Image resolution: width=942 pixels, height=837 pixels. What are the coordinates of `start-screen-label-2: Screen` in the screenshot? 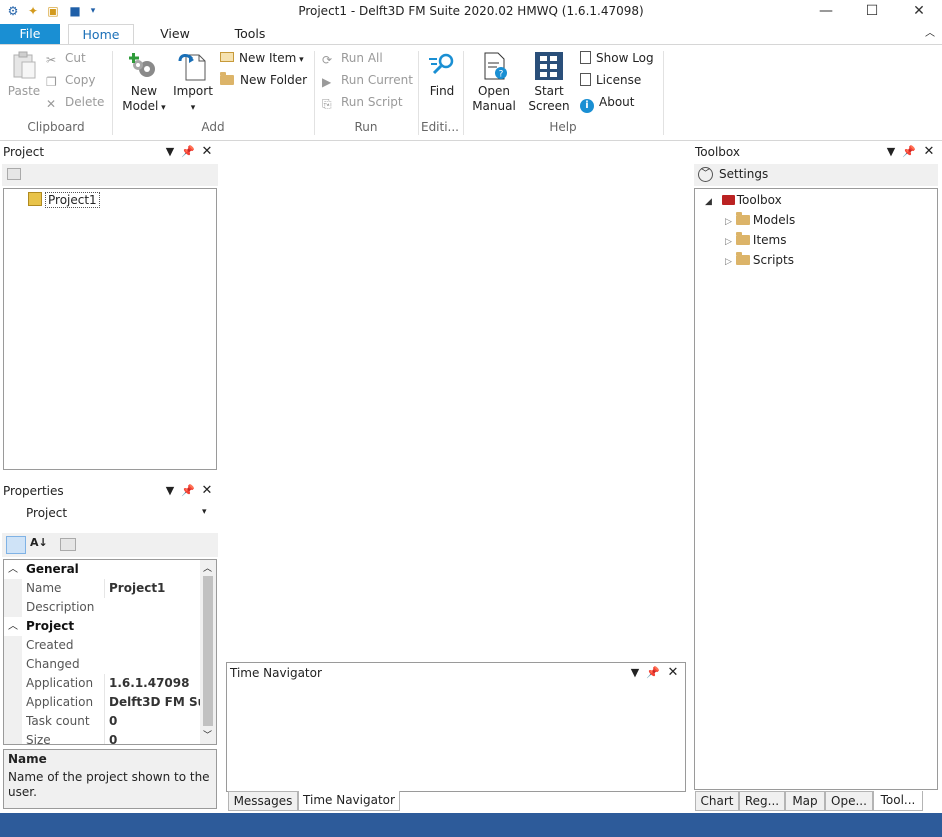 It's located at (549, 106).